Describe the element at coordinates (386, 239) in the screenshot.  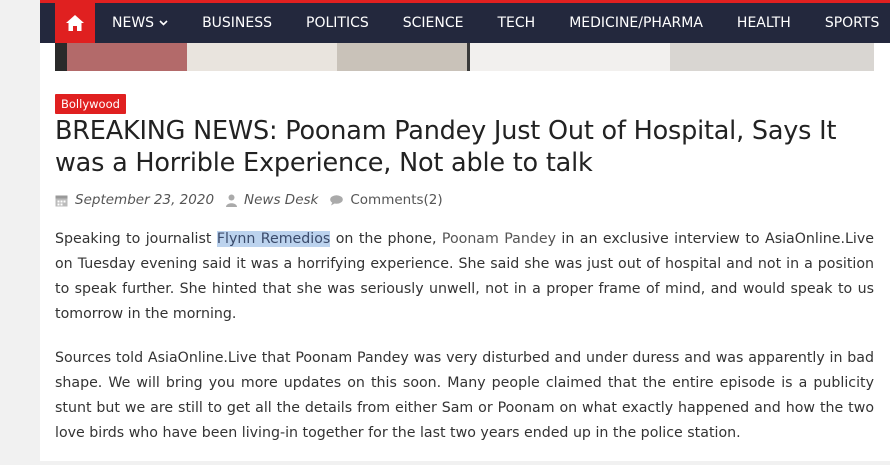
I see `paragraph-text: on the phone,` at that location.